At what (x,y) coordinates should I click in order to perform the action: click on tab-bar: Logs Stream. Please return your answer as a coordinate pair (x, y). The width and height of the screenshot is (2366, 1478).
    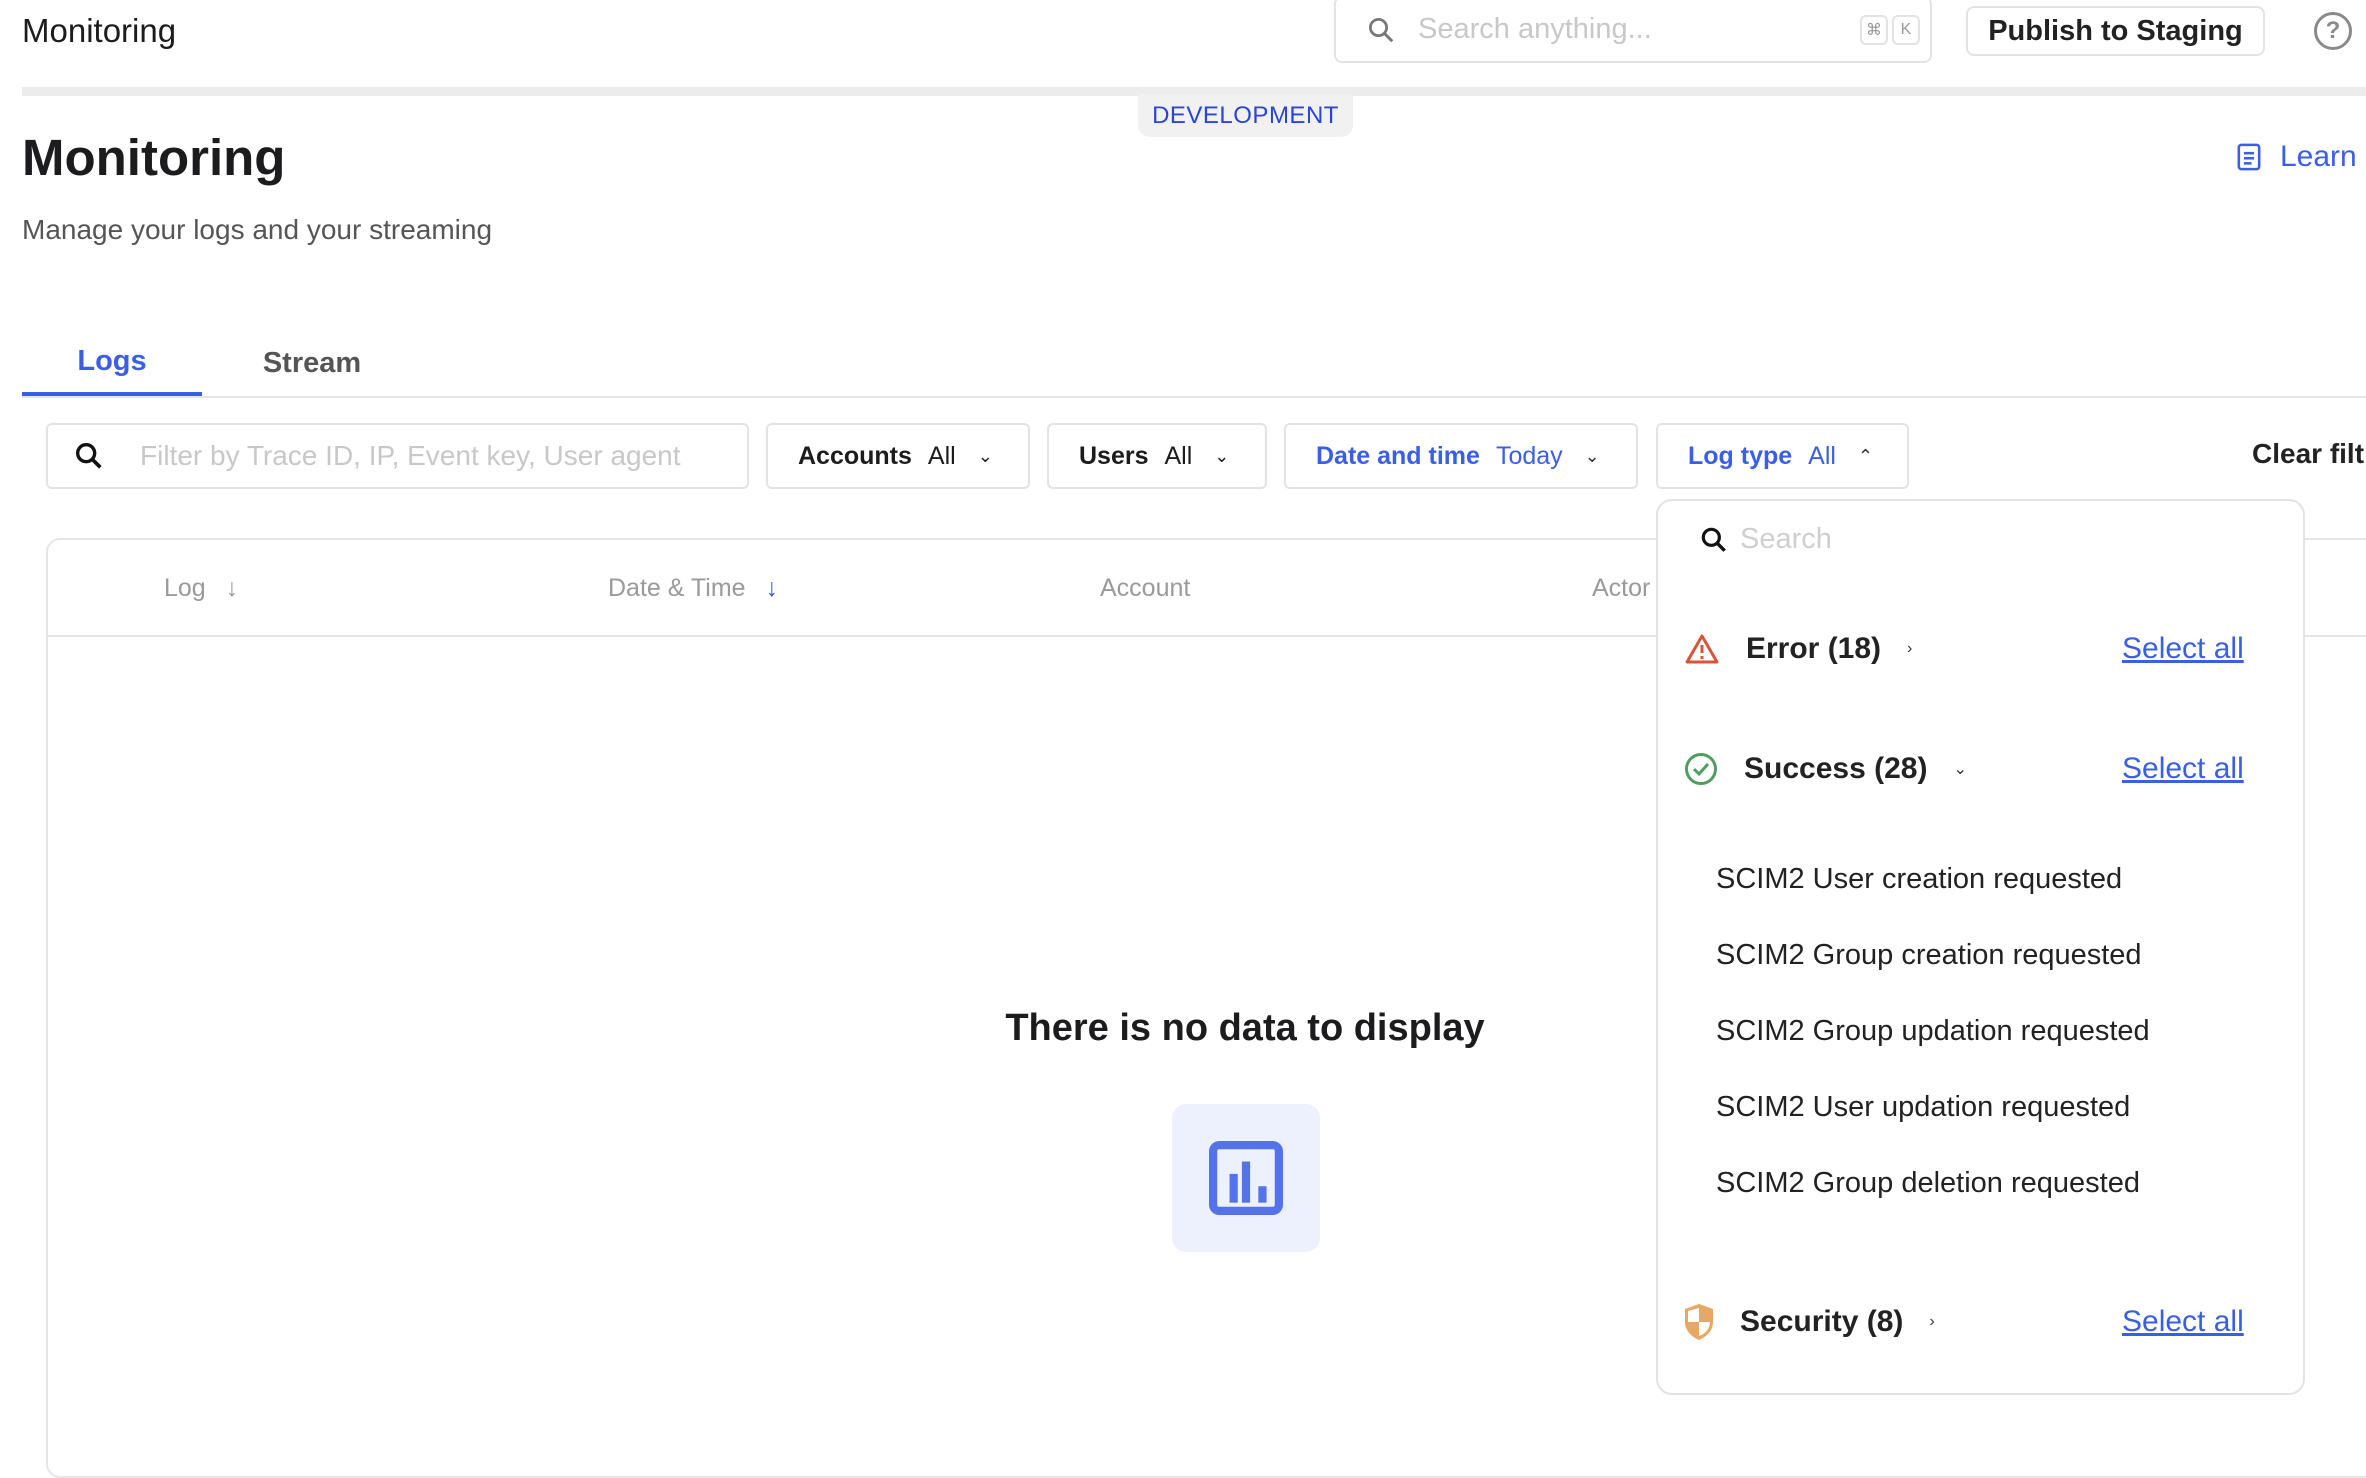
    Looking at the image, I should click on (1194, 364).